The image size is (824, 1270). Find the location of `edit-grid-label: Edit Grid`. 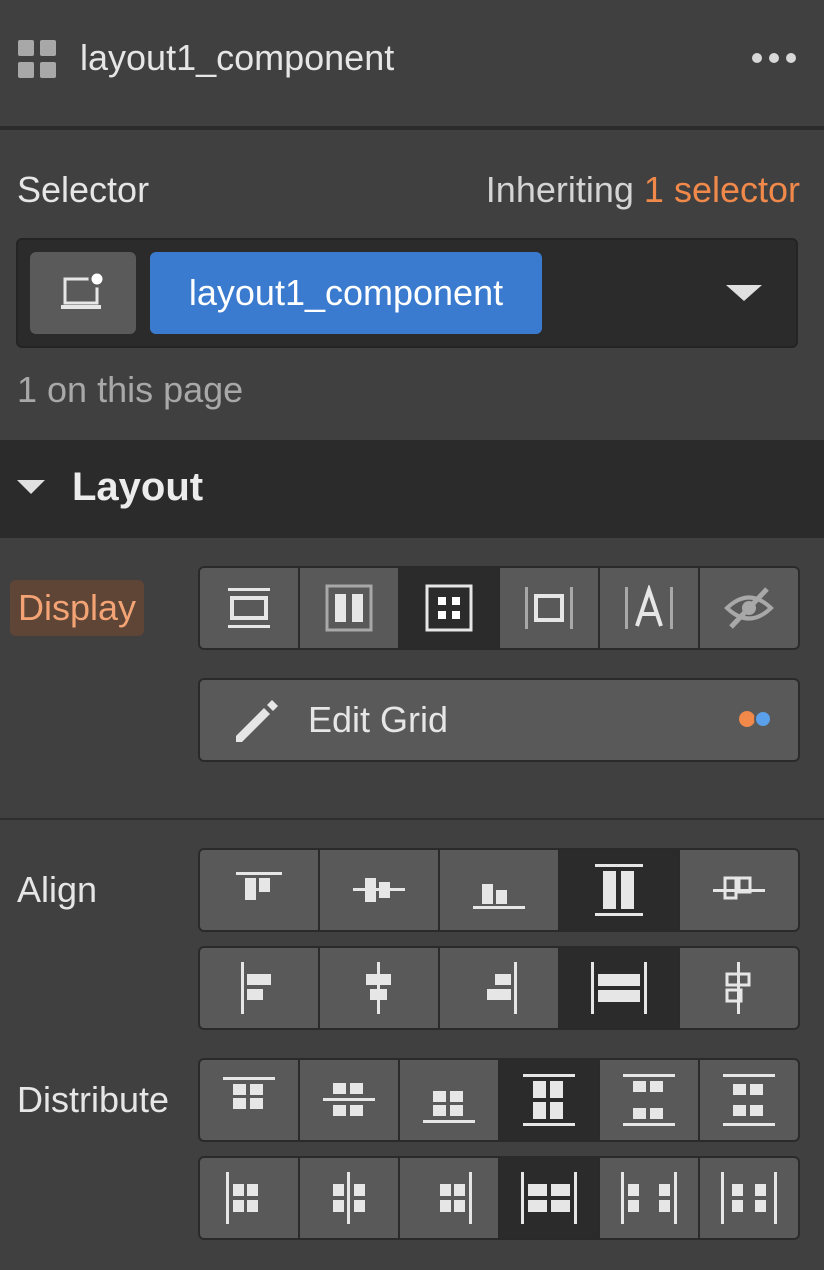

edit-grid-label: Edit Grid is located at coordinates (378, 719).